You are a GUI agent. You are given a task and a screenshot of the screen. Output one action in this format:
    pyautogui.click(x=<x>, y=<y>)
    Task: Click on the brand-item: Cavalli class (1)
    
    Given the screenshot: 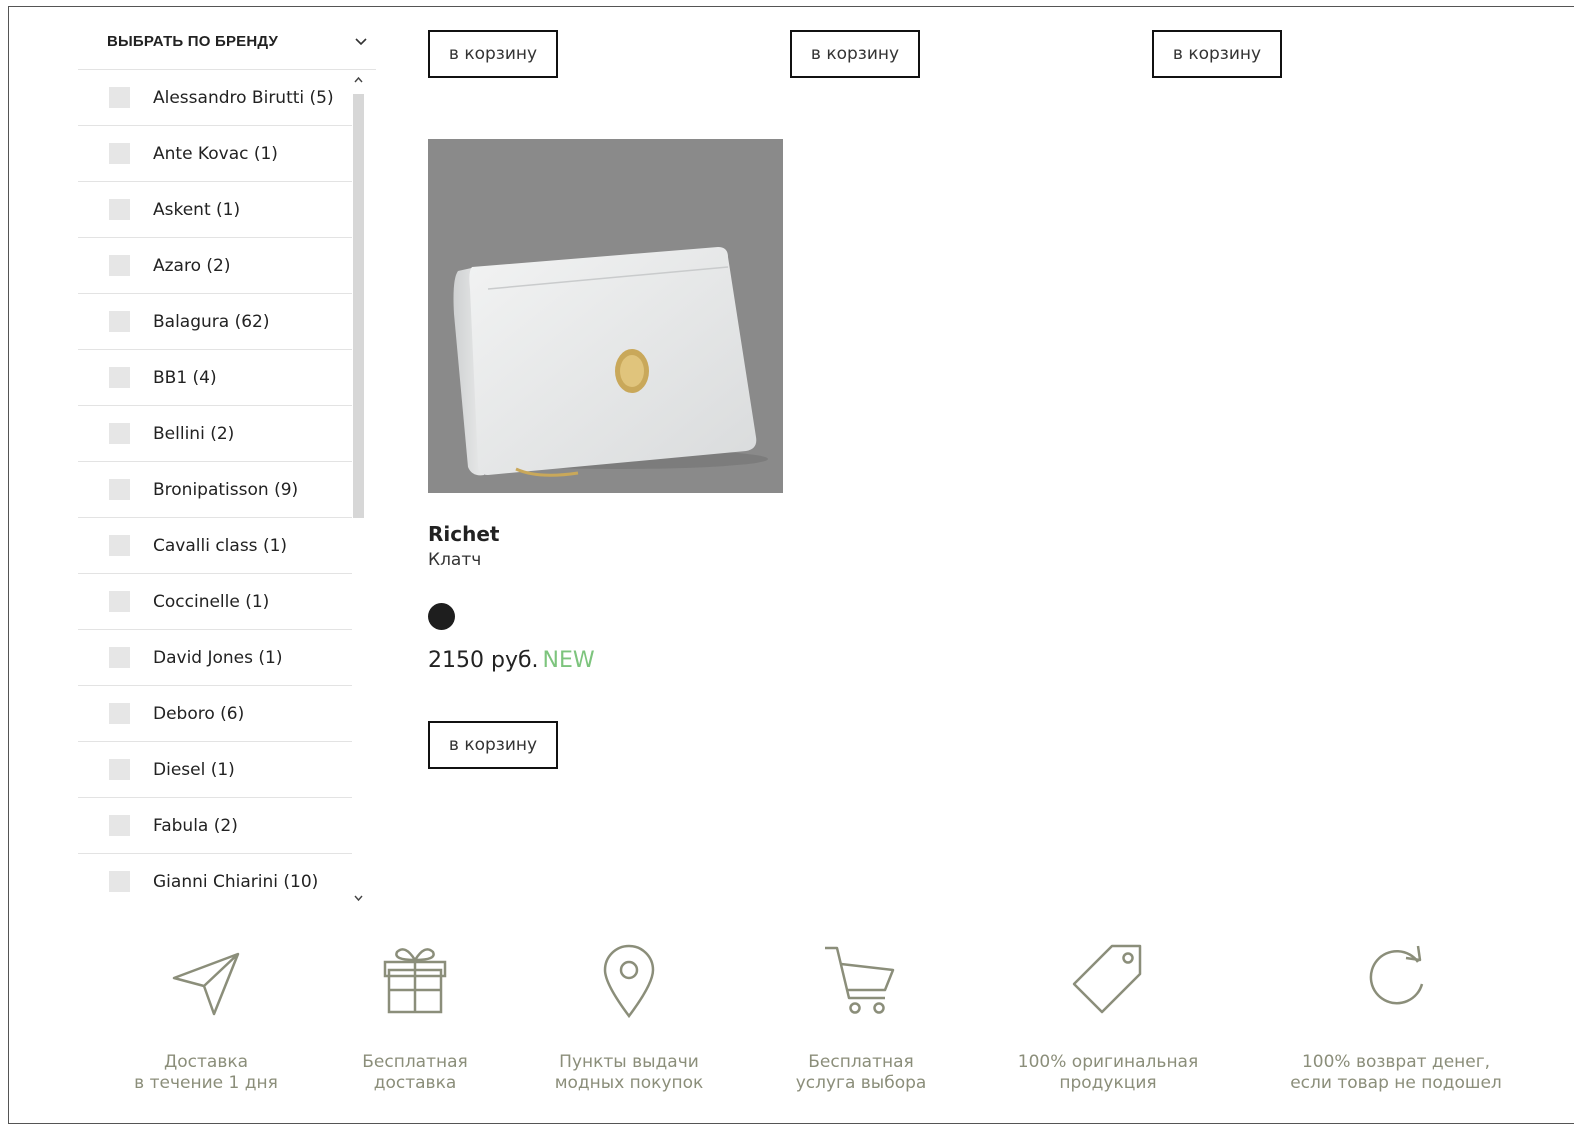 What is the action you would take?
    pyautogui.click(x=215, y=546)
    